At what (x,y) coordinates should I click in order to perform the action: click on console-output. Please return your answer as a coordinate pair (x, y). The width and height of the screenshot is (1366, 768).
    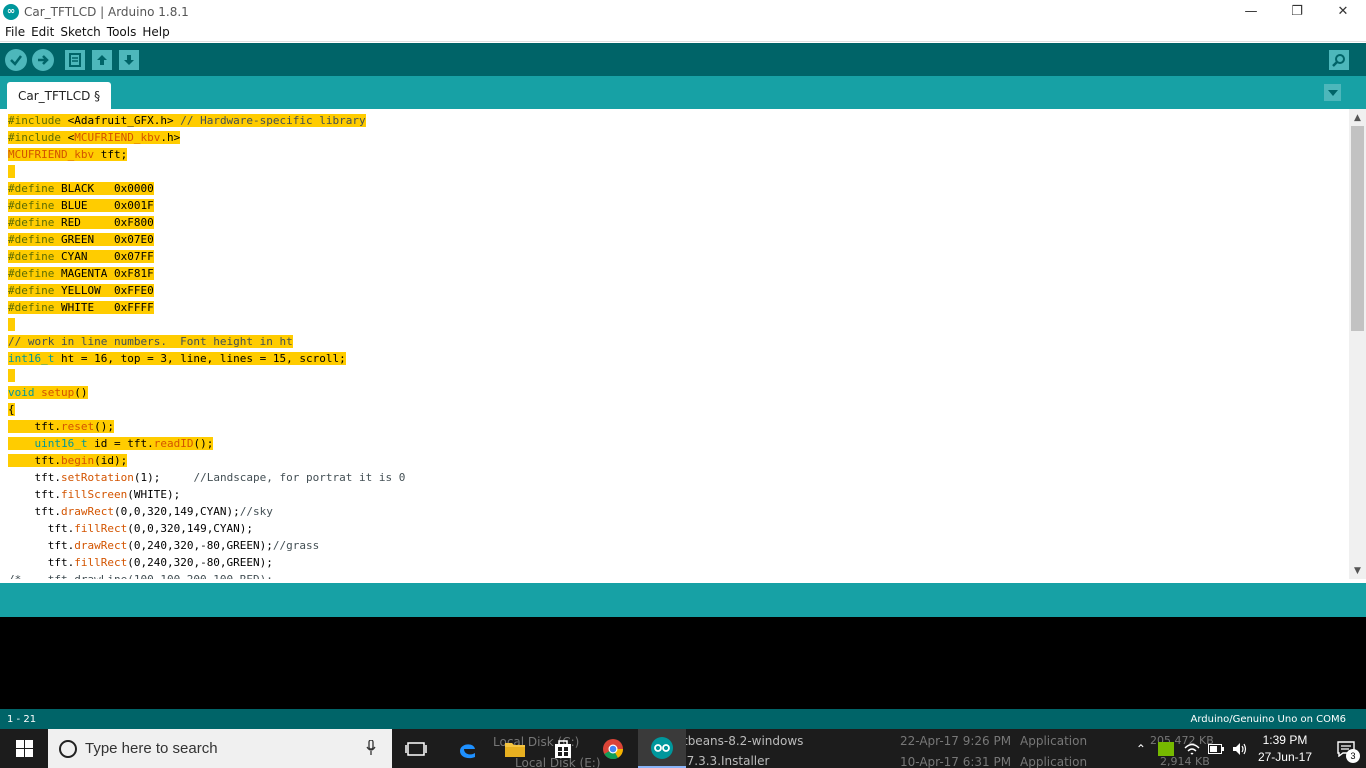
    Looking at the image, I should click on (683, 663).